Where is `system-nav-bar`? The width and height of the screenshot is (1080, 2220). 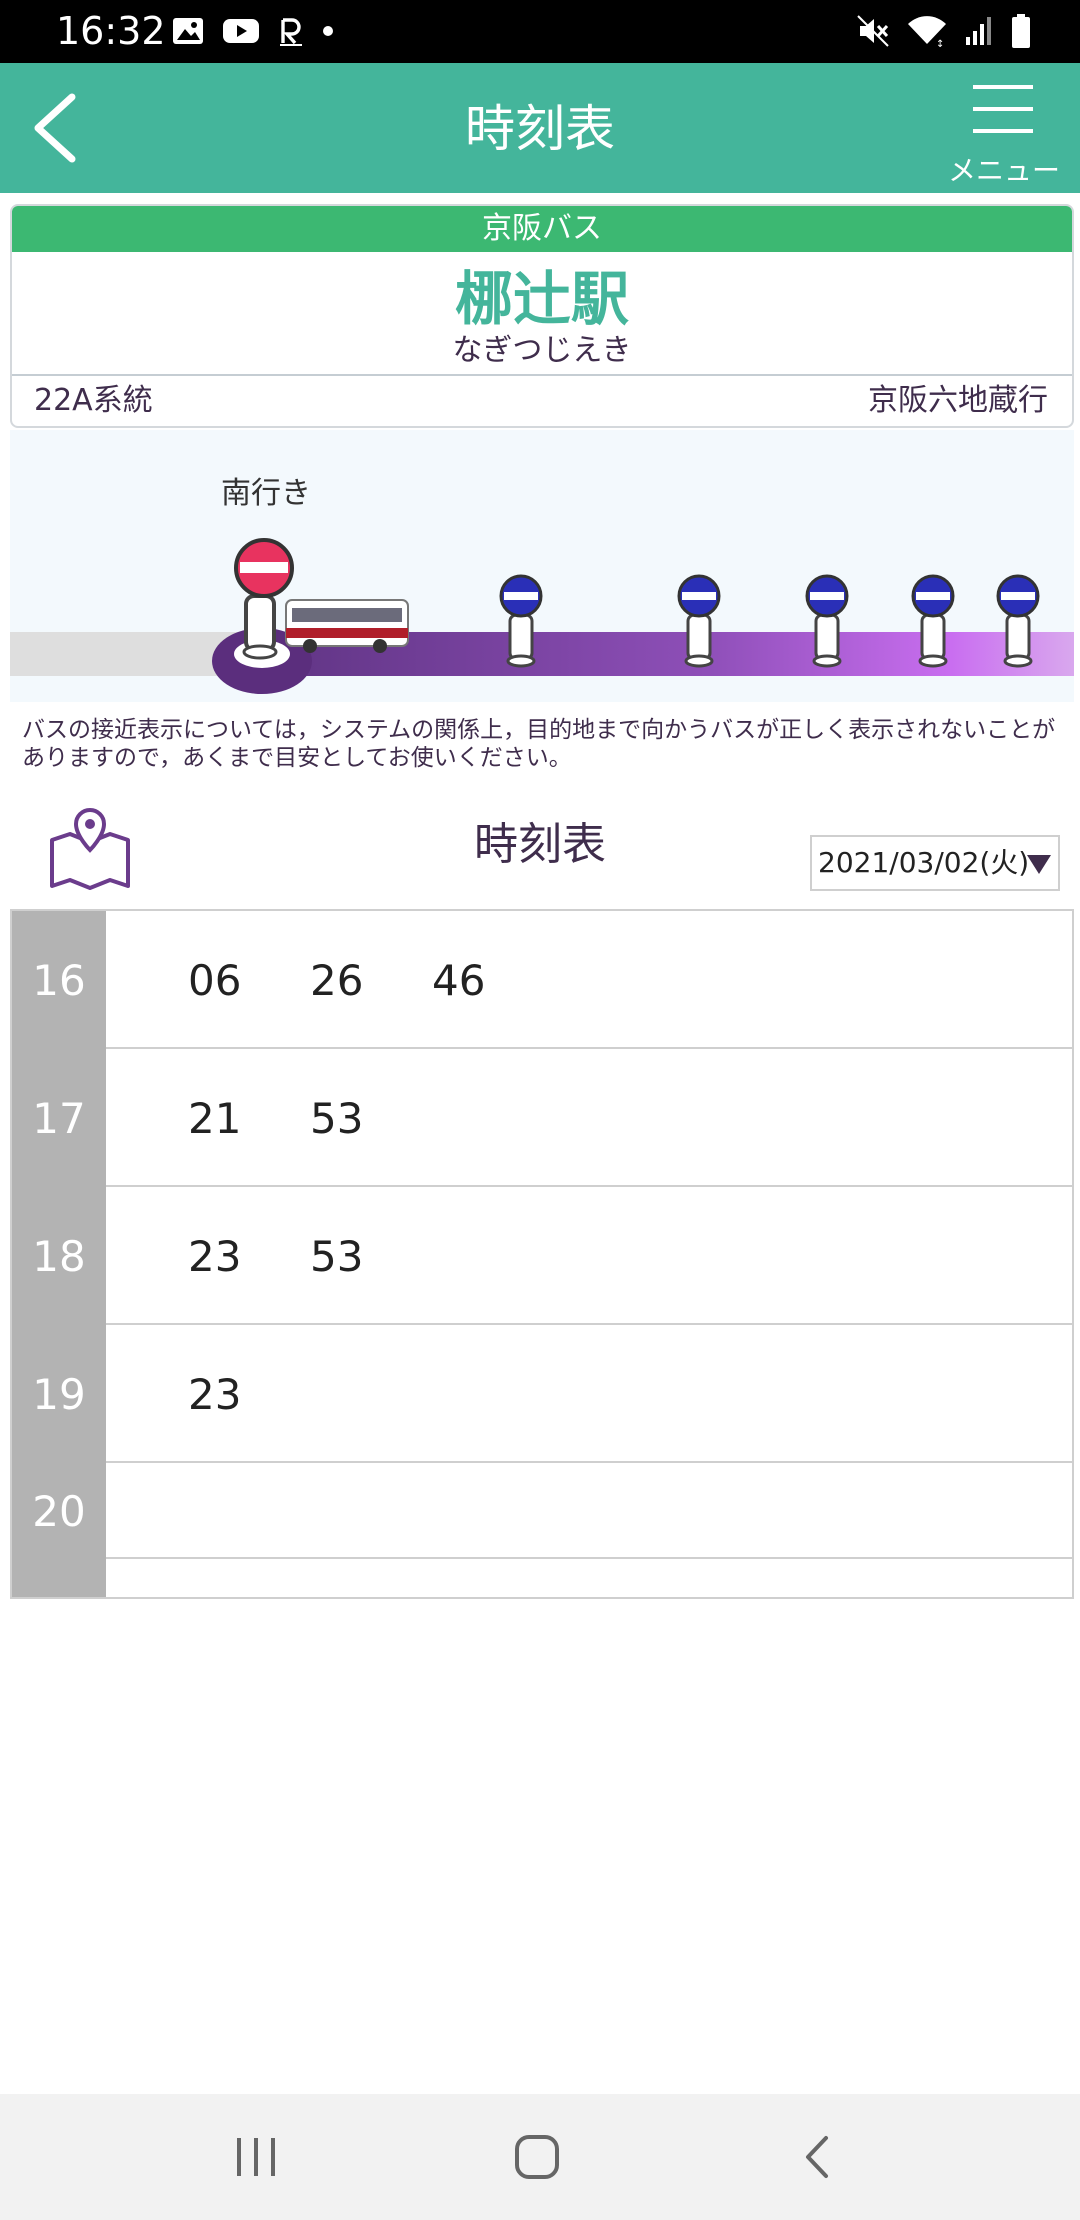
system-nav-bar is located at coordinates (540, 2157).